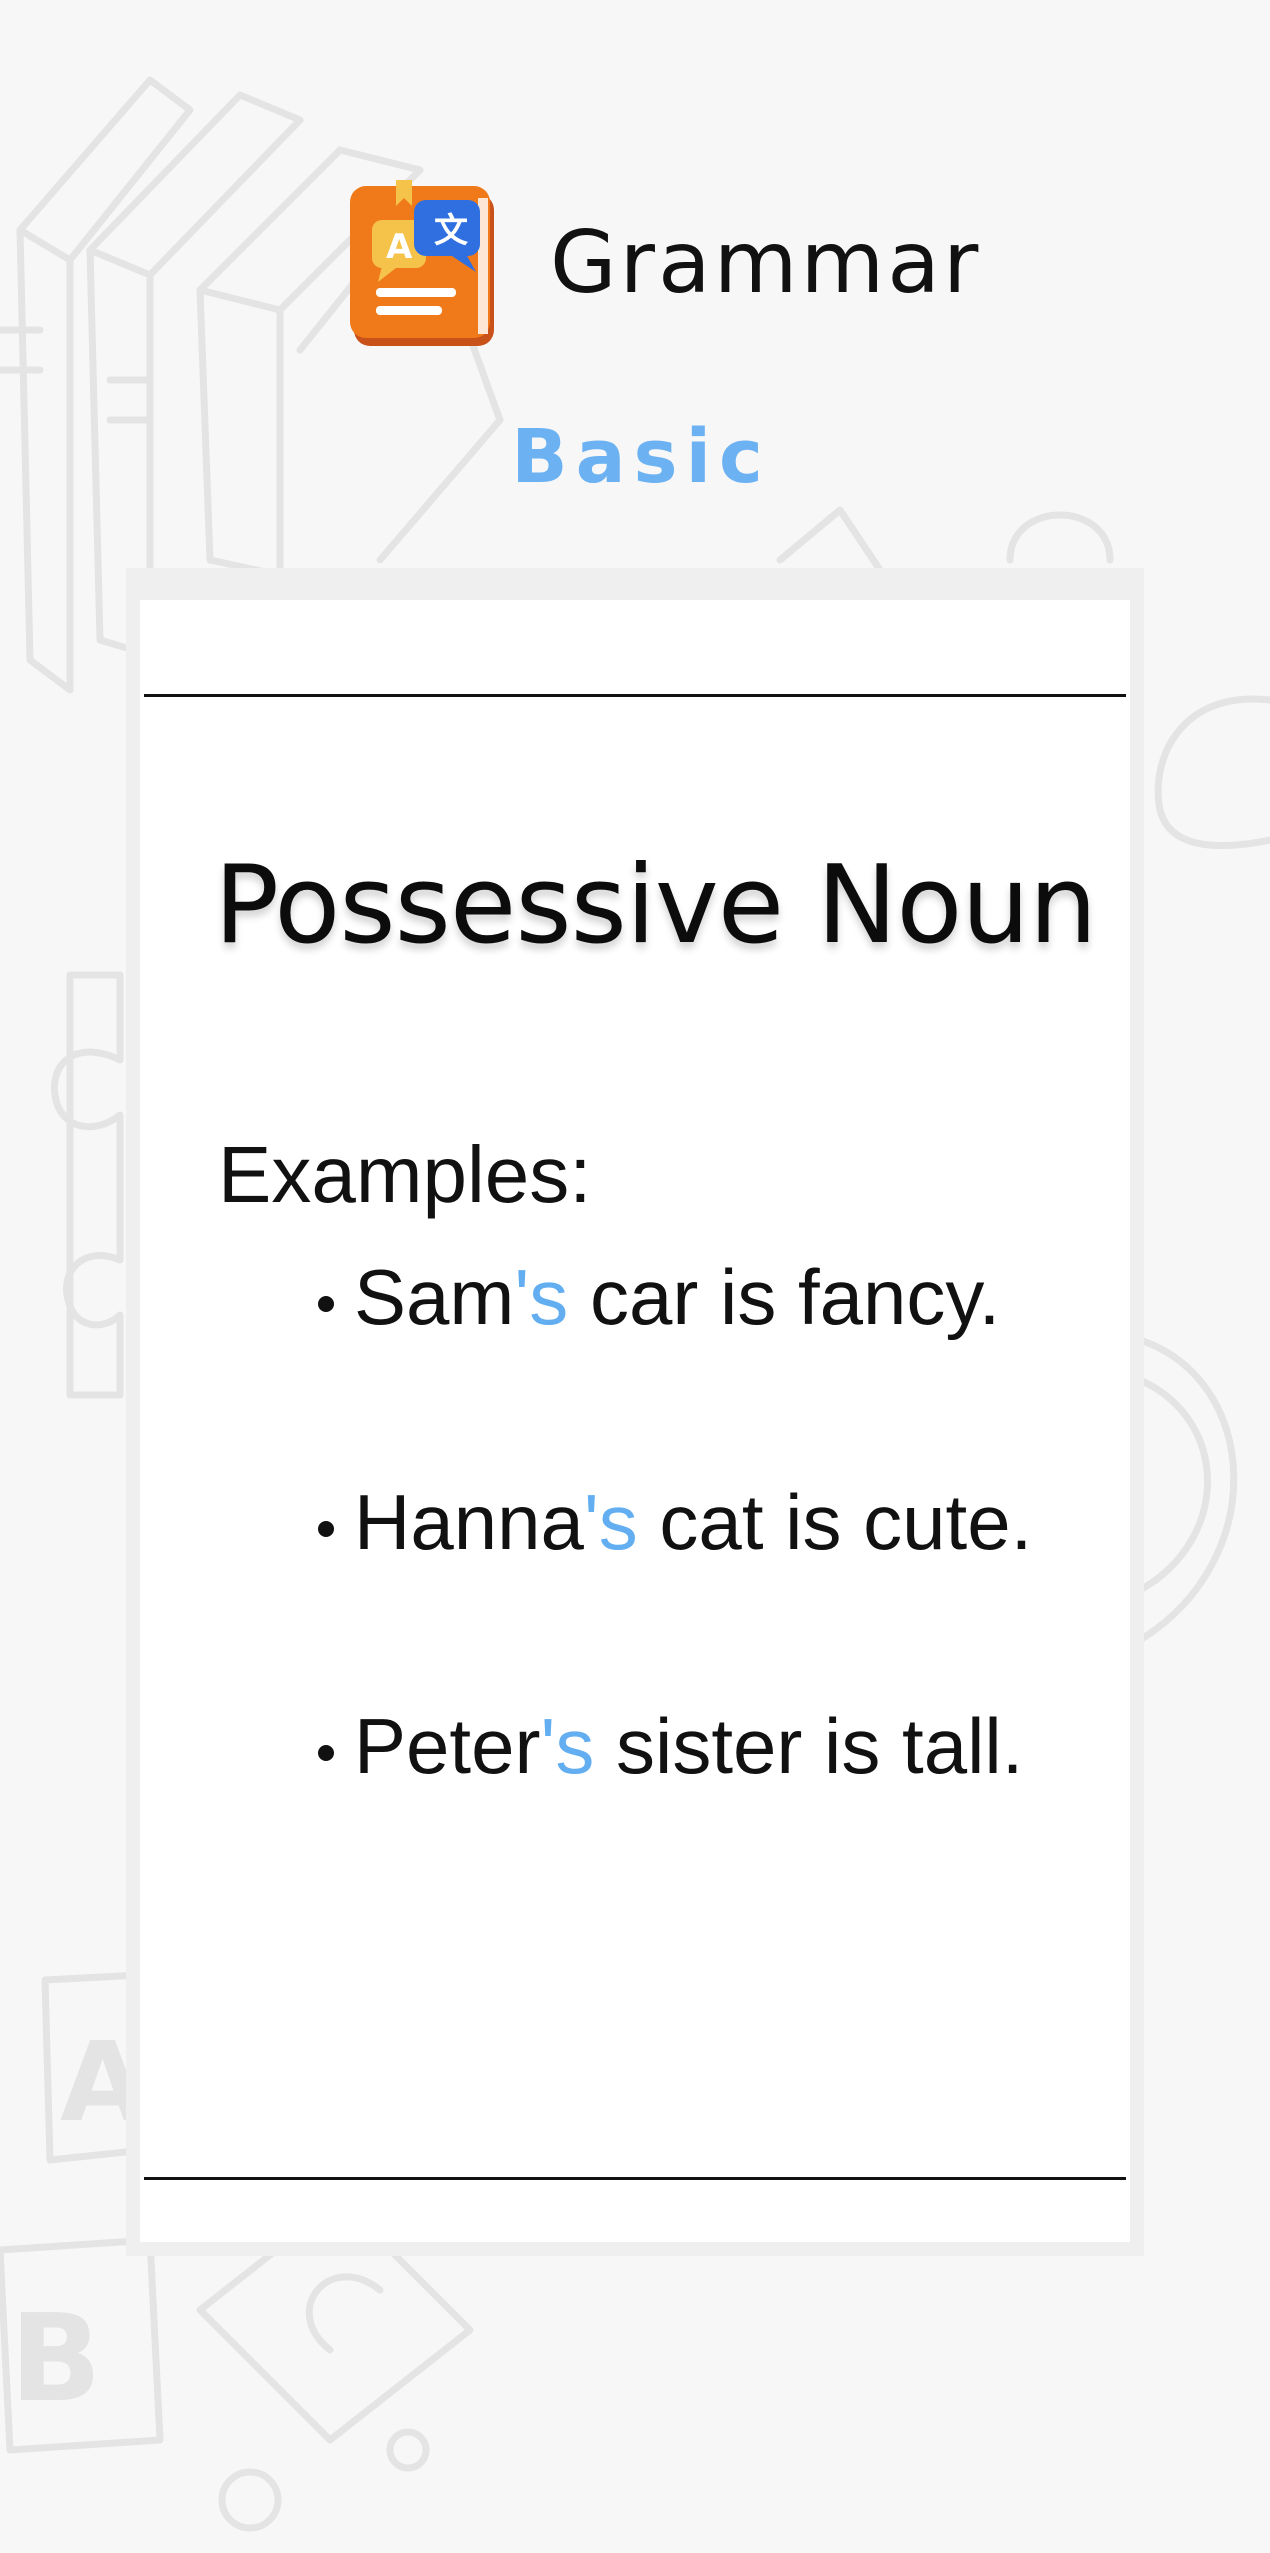 Image resolution: width=1270 pixels, height=2553 pixels. What do you see at coordinates (405, 1174) in the screenshot?
I see `examples-label: Examples:` at bounding box center [405, 1174].